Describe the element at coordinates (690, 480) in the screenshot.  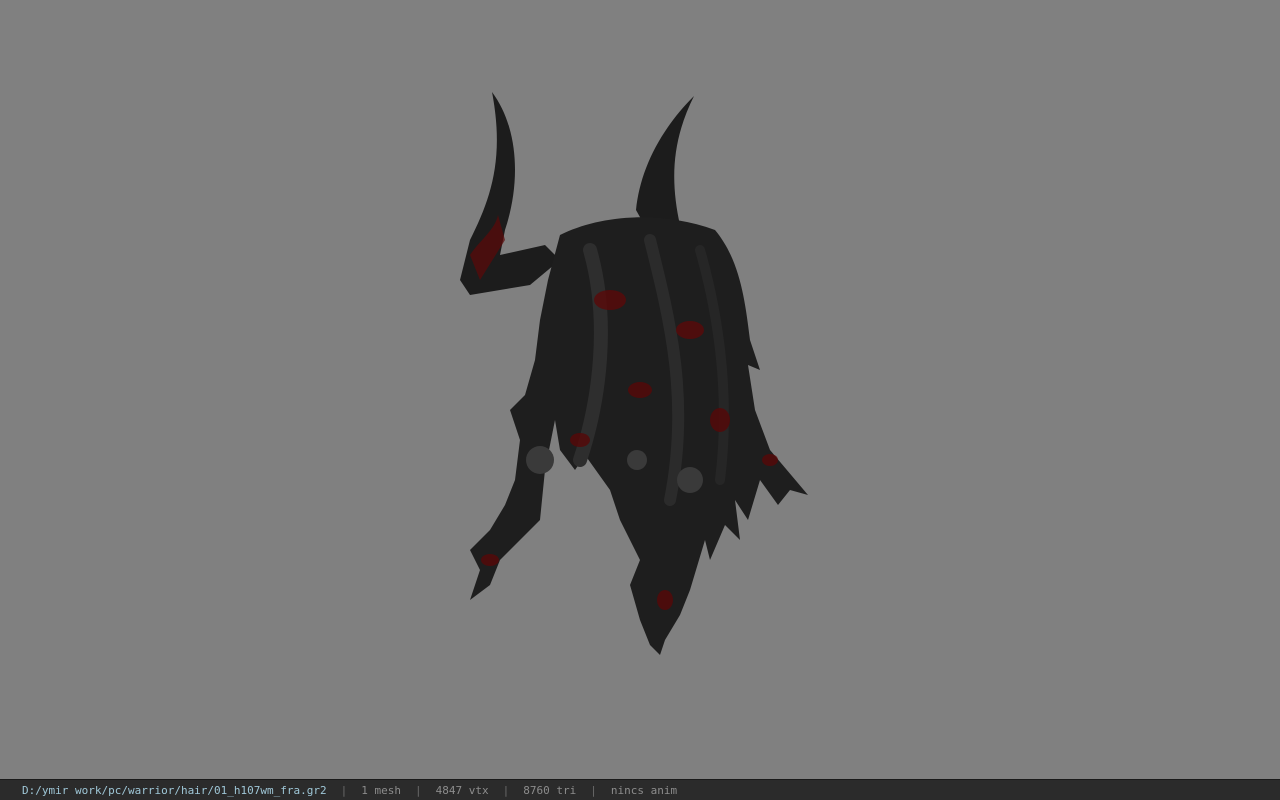
I see `ornament-right` at that location.